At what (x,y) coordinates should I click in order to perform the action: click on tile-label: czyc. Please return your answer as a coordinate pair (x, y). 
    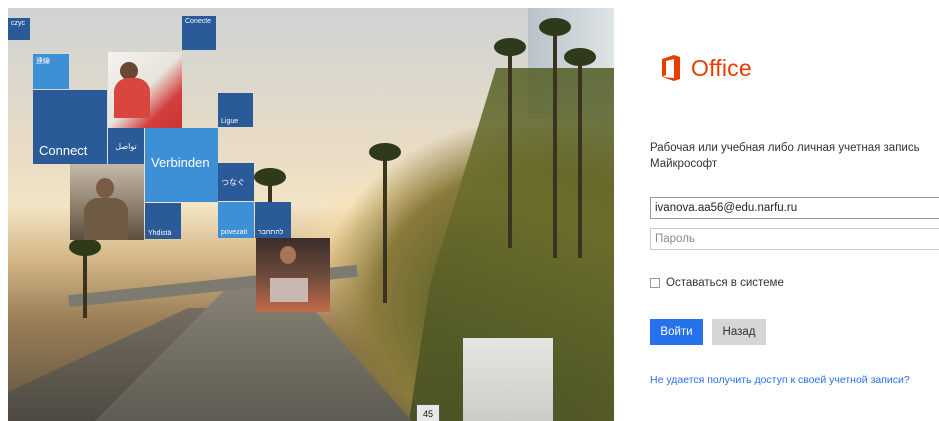
    Looking at the image, I should click on (18, 23).